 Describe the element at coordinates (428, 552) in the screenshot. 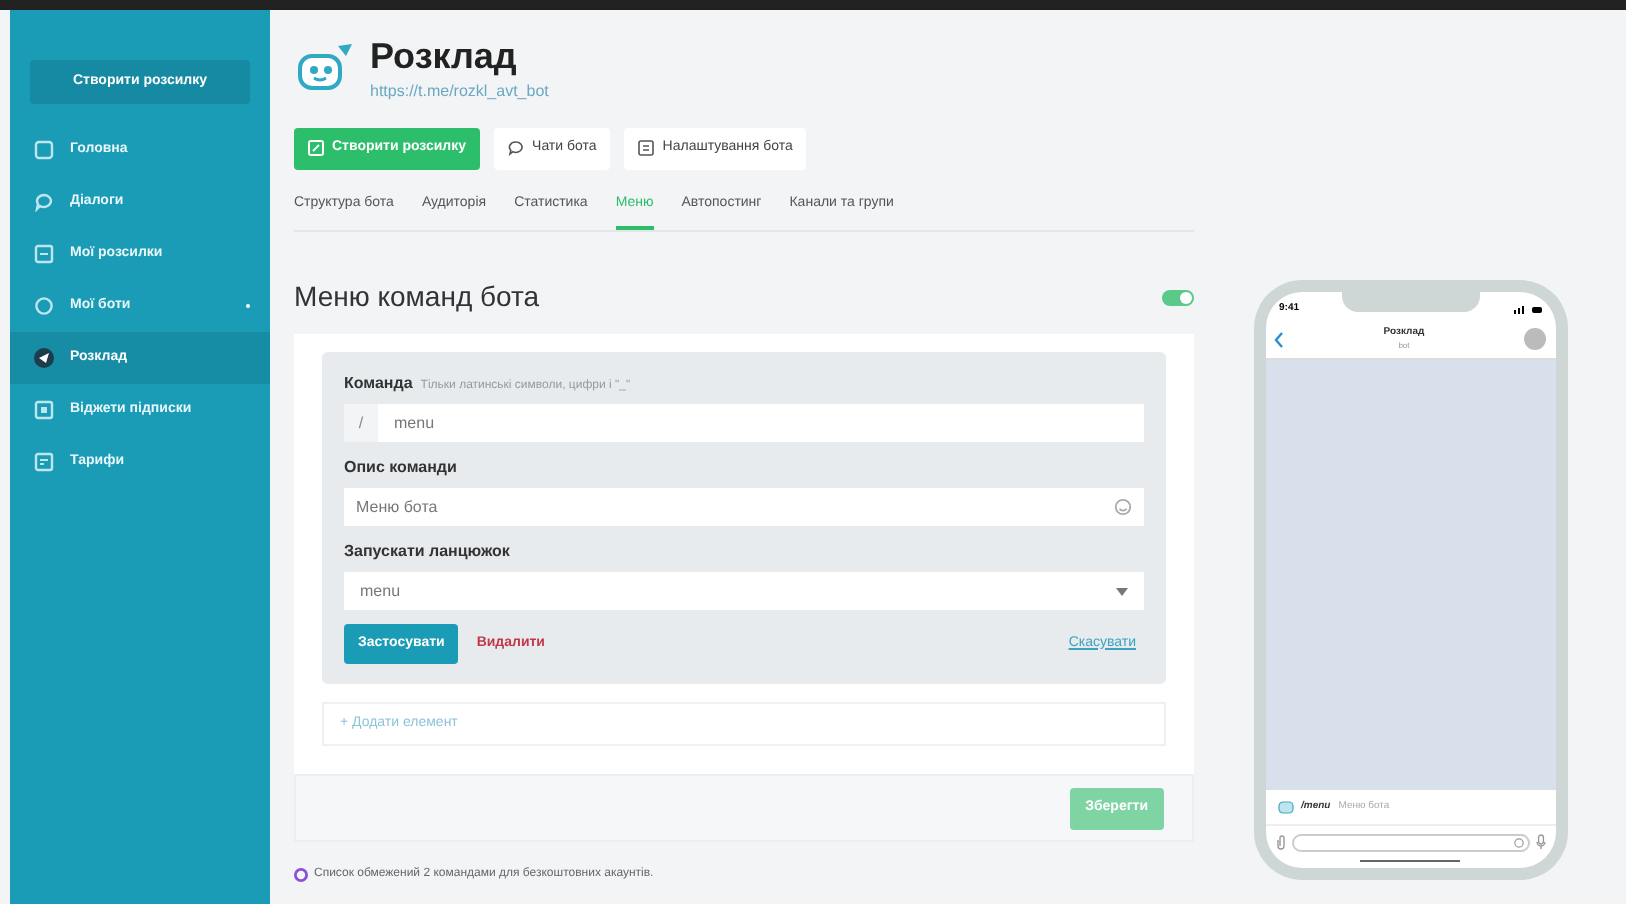

I see `field-label: Запускати ланцюжок` at that location.